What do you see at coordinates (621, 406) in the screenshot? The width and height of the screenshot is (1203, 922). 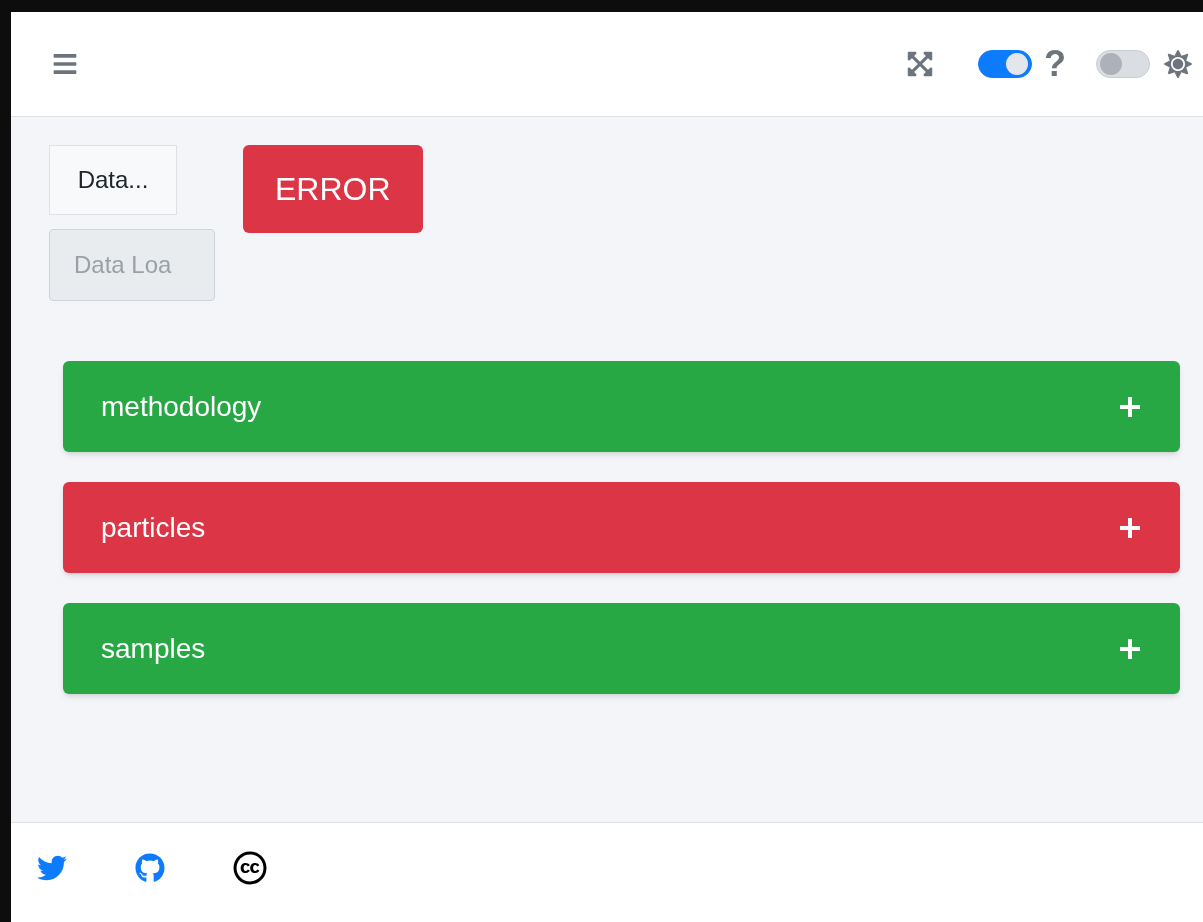 I see `accordion-header: methodology` at bounding box center [621, 406].